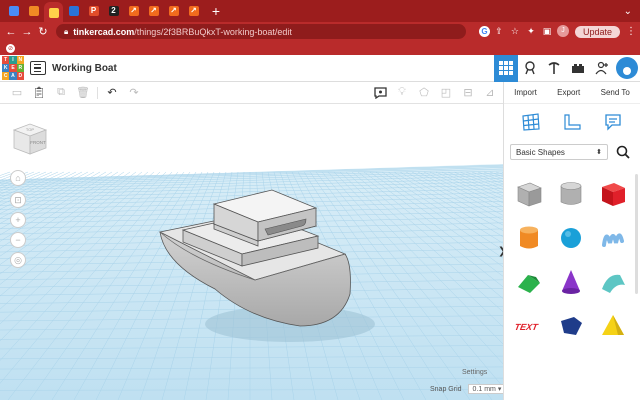  What do you see at coordinates (530, 68) in the screenshot?
I see `blocks-view-icon` at bounding box center [530, 68].